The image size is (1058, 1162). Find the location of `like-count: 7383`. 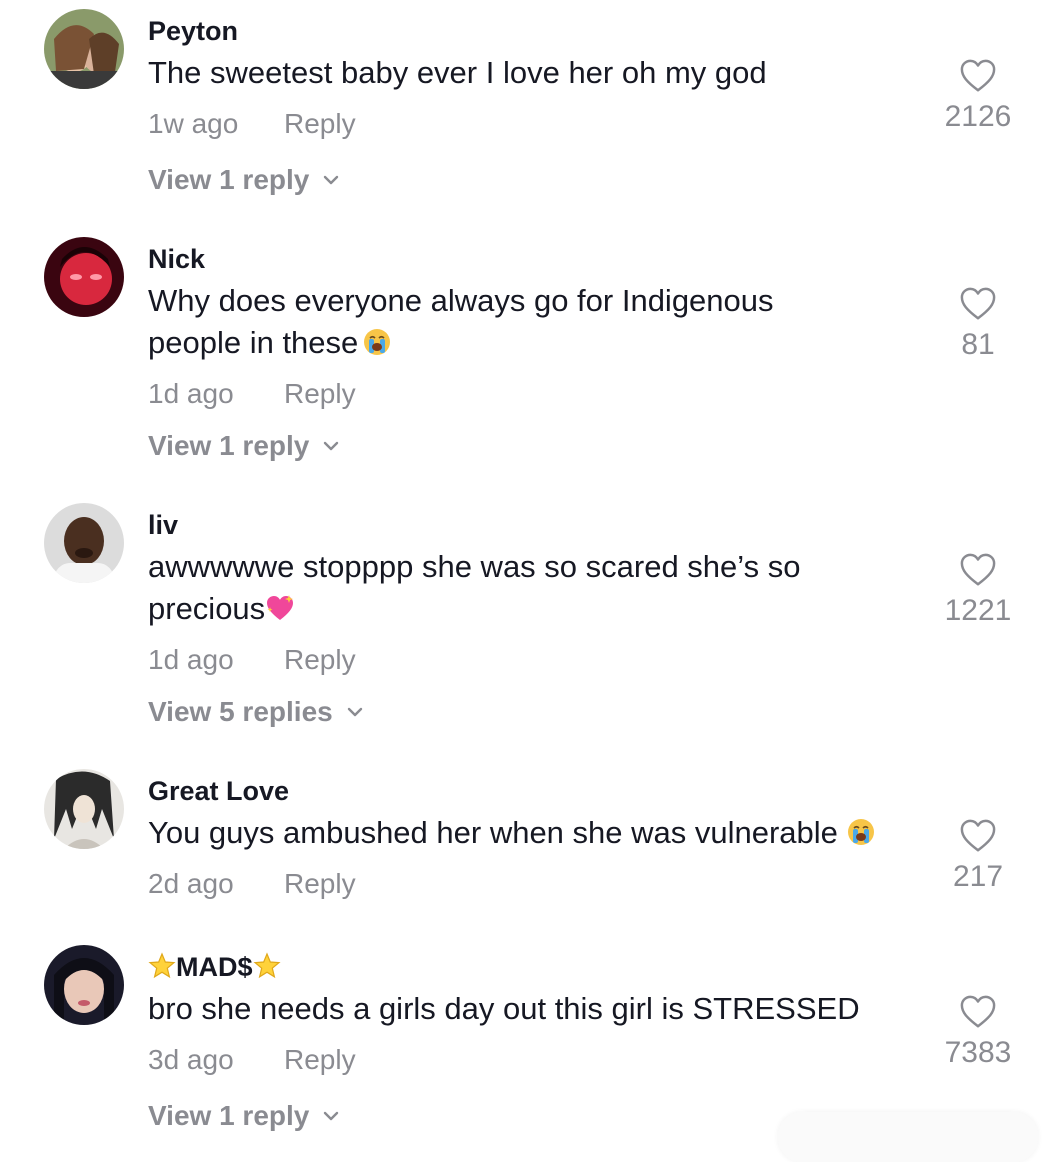

like-count: 7383 is located at coordinates (978, 1052).